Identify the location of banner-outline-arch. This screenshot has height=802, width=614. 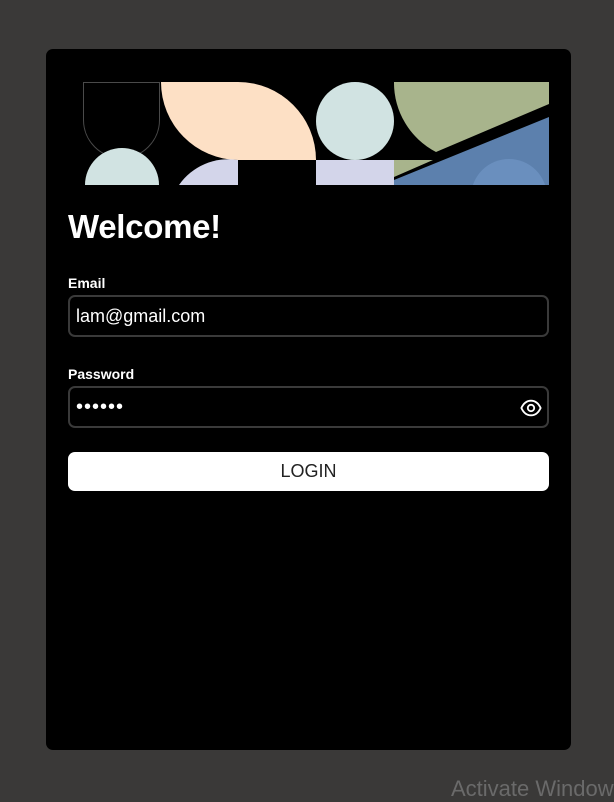
(121, 120).